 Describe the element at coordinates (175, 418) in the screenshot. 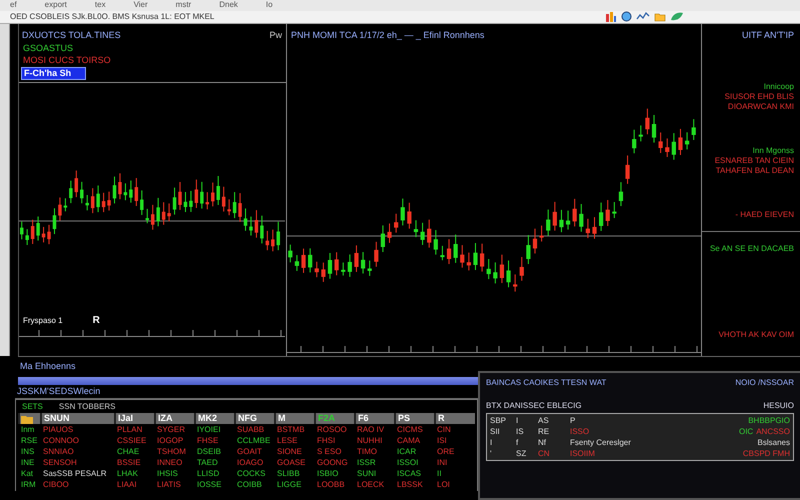

I see `column-header: IZA` at that location.